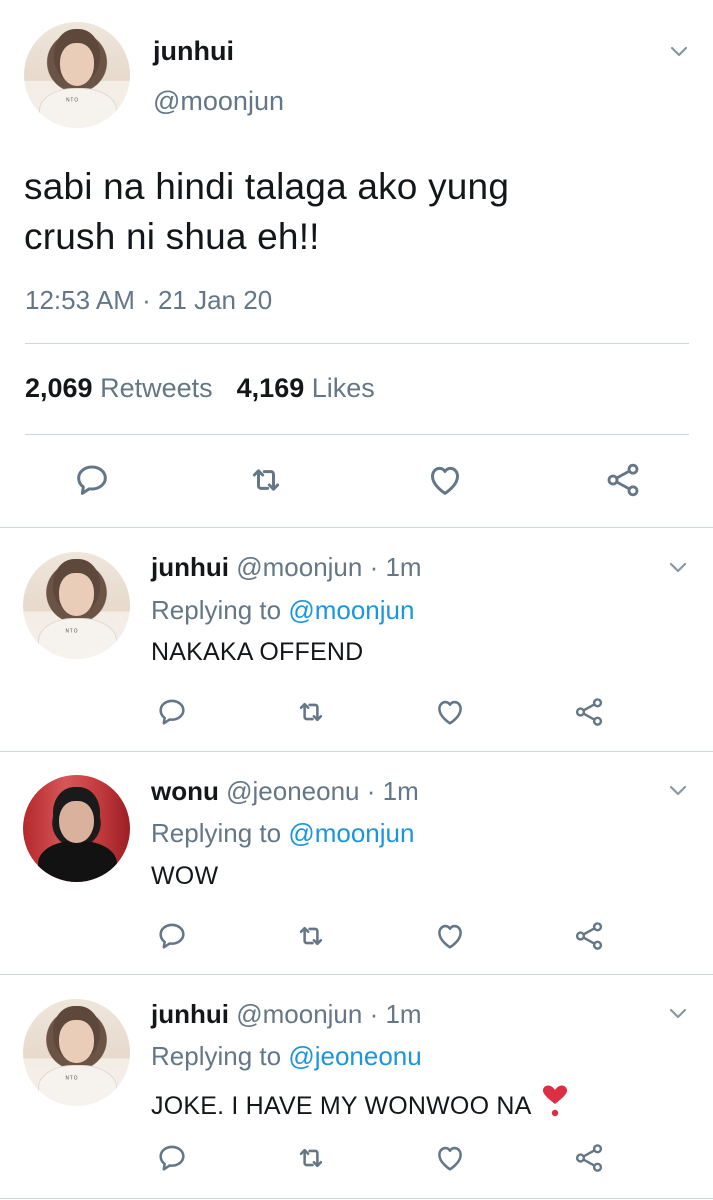  What do you see at coordinates (156, 388) in the screenshot?
I see `retweets-label: Retweets` at bounding box center [156, 388].